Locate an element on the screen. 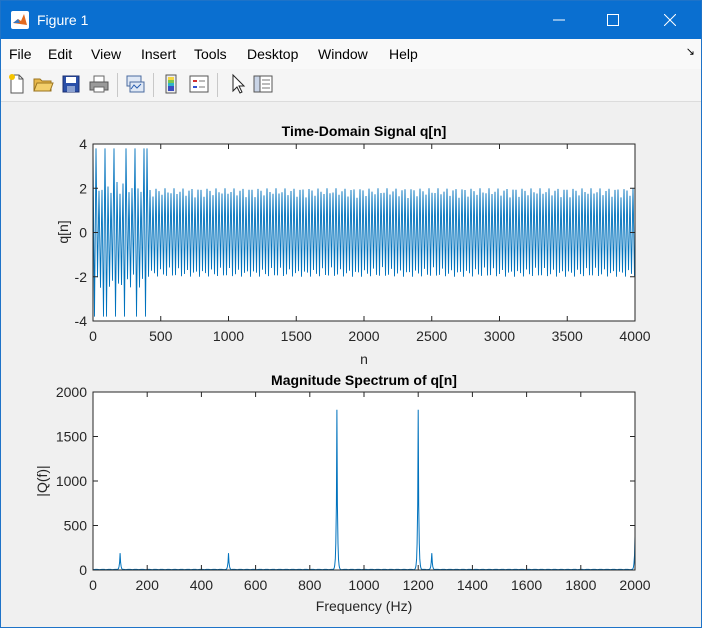 This screenshot has width=702, height=628. property-inspector-icon is located at coordinates (263, 84).